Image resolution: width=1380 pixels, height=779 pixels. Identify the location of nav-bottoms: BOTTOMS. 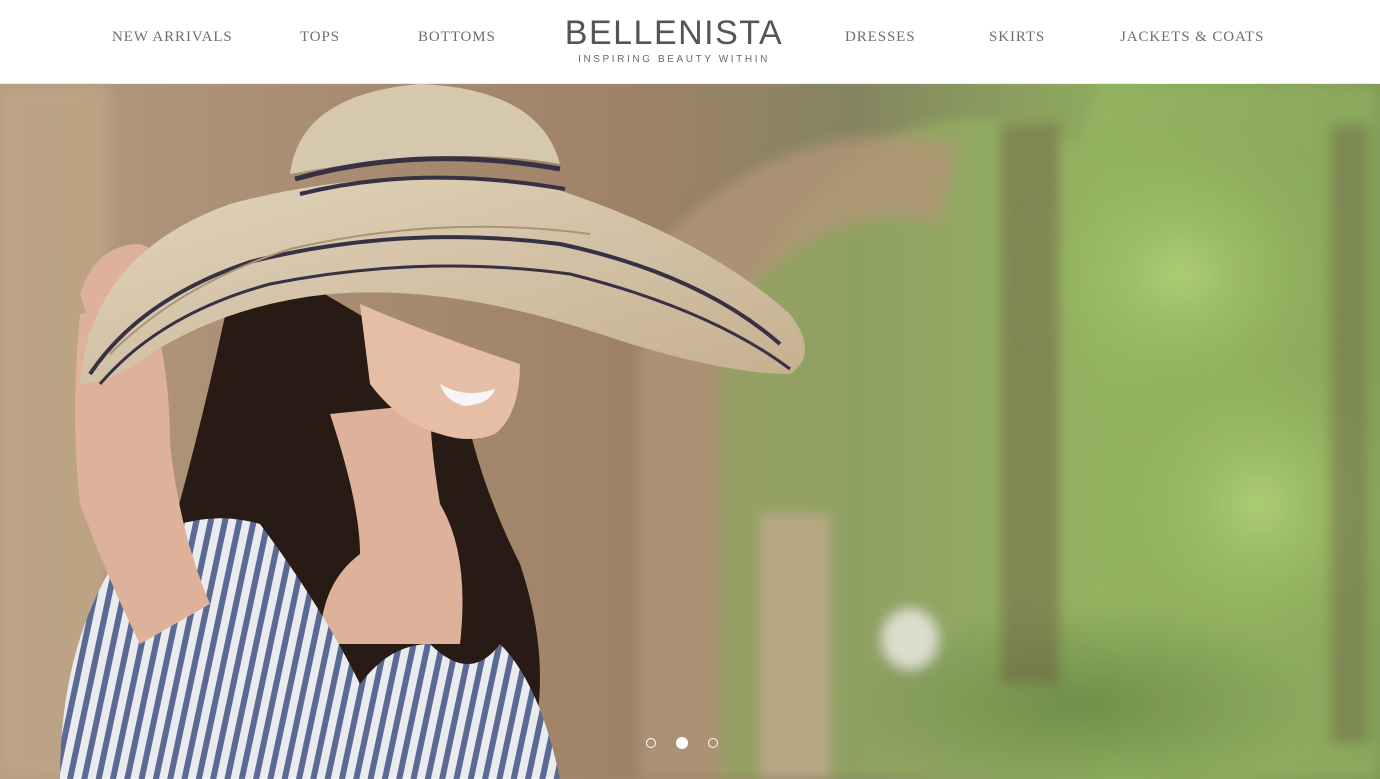
(457, 39).